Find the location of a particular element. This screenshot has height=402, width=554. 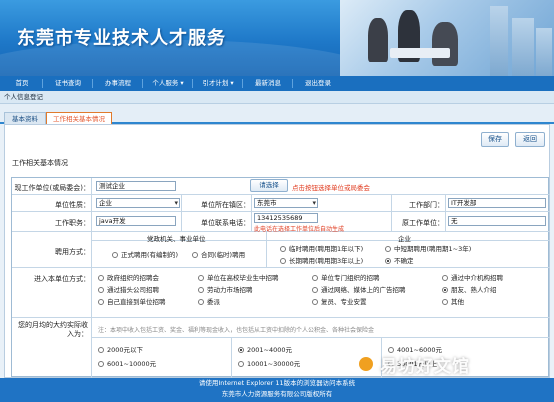

hire-option: 中短期聘用(聘用期1~3年) is located at coordinates (428, 248).